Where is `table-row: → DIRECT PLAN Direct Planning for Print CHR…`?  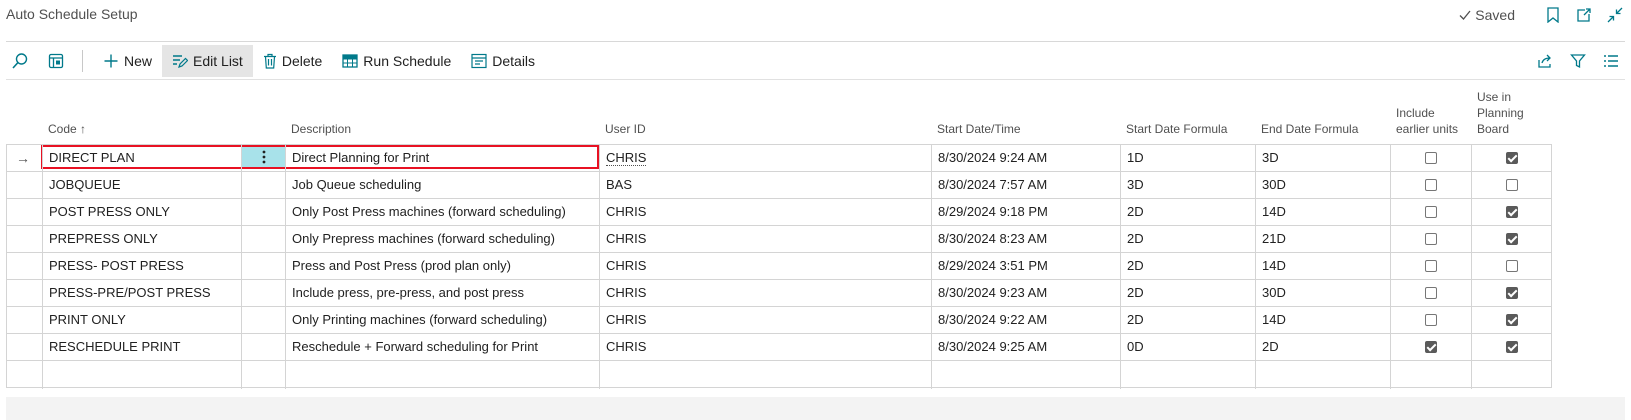
table-row: → DIRECT PLAN Direct Planning for Print CHR… is located at coordinates (779, 158).